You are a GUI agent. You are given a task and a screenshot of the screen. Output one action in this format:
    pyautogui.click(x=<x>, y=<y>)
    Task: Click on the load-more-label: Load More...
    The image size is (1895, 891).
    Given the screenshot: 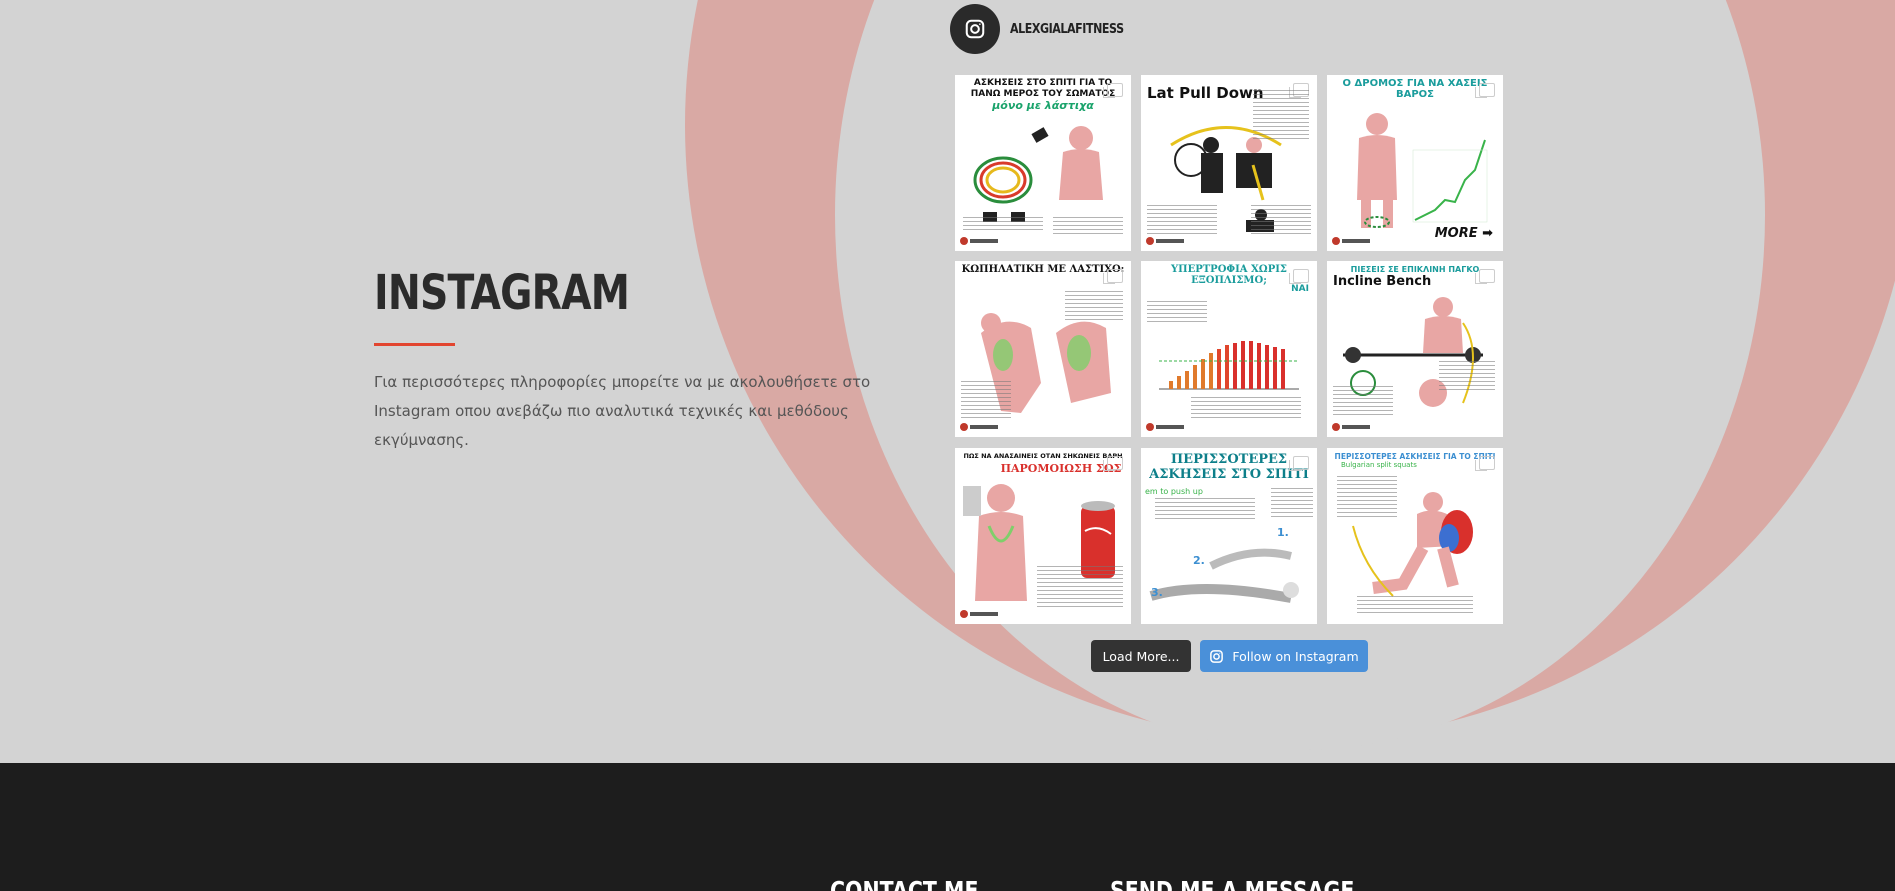 What is the action you would take?
    pyautogui.click(x=1141, y=656)
    